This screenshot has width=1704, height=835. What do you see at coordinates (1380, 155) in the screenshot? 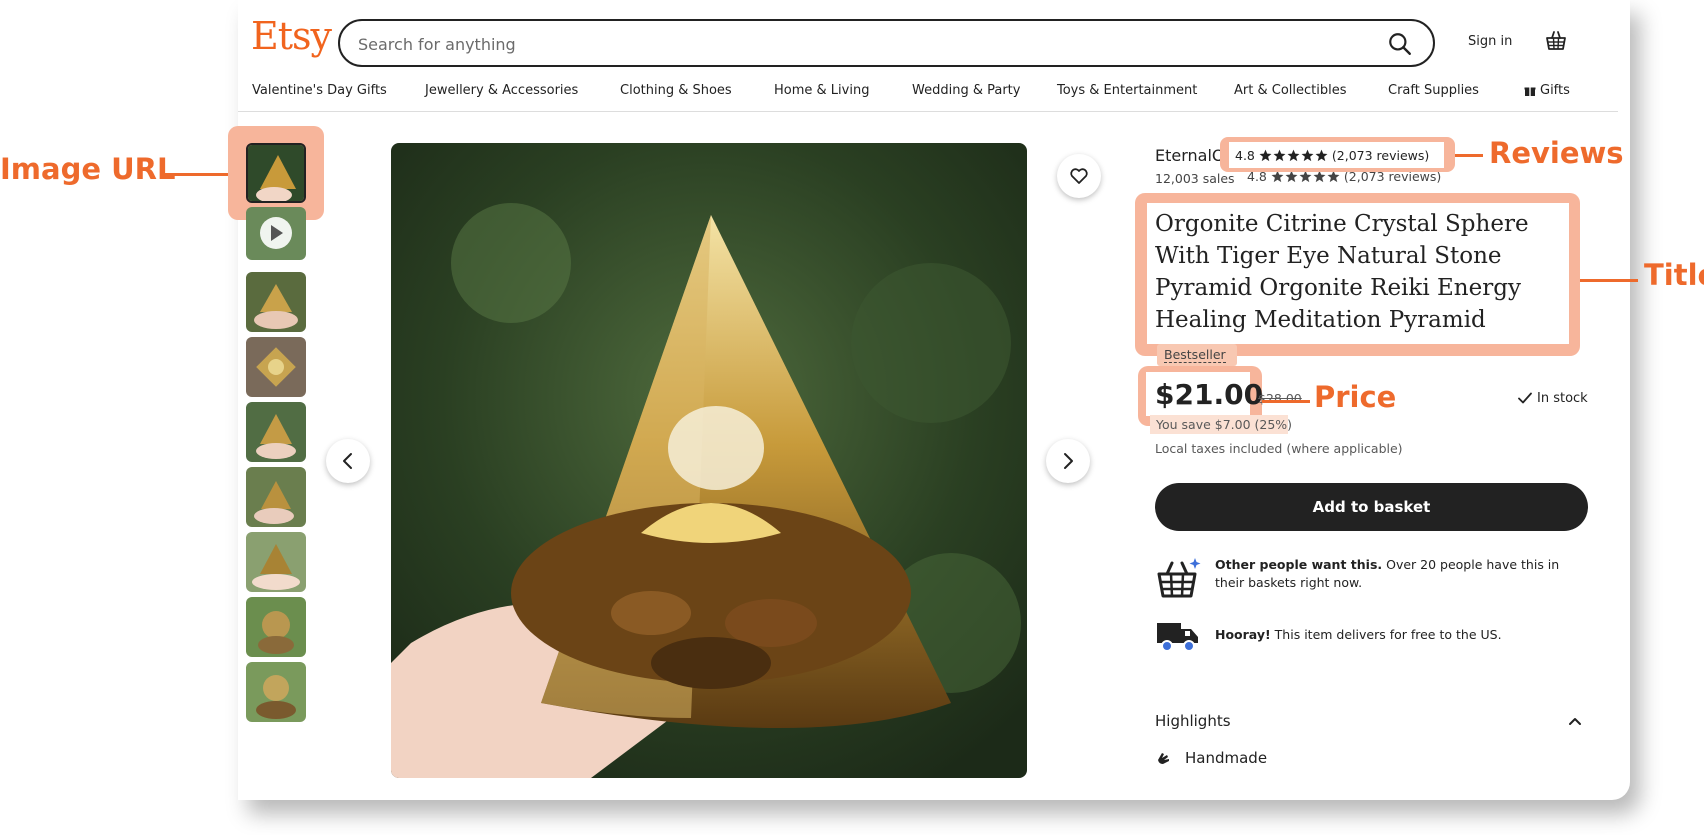
I see `review-count: (2,073 reviews)` at bounding box center [1380, 155].